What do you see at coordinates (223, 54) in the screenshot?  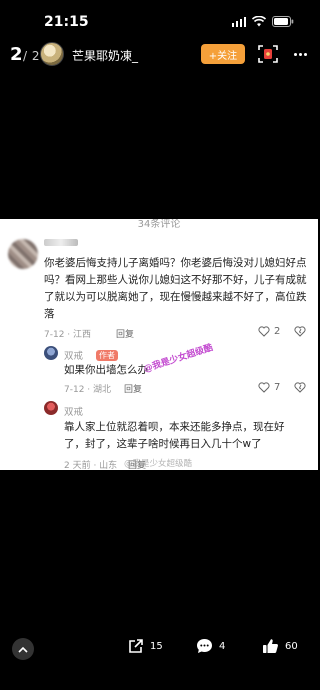 I see `follow-button: +关注` at bounding box center [223, 54].